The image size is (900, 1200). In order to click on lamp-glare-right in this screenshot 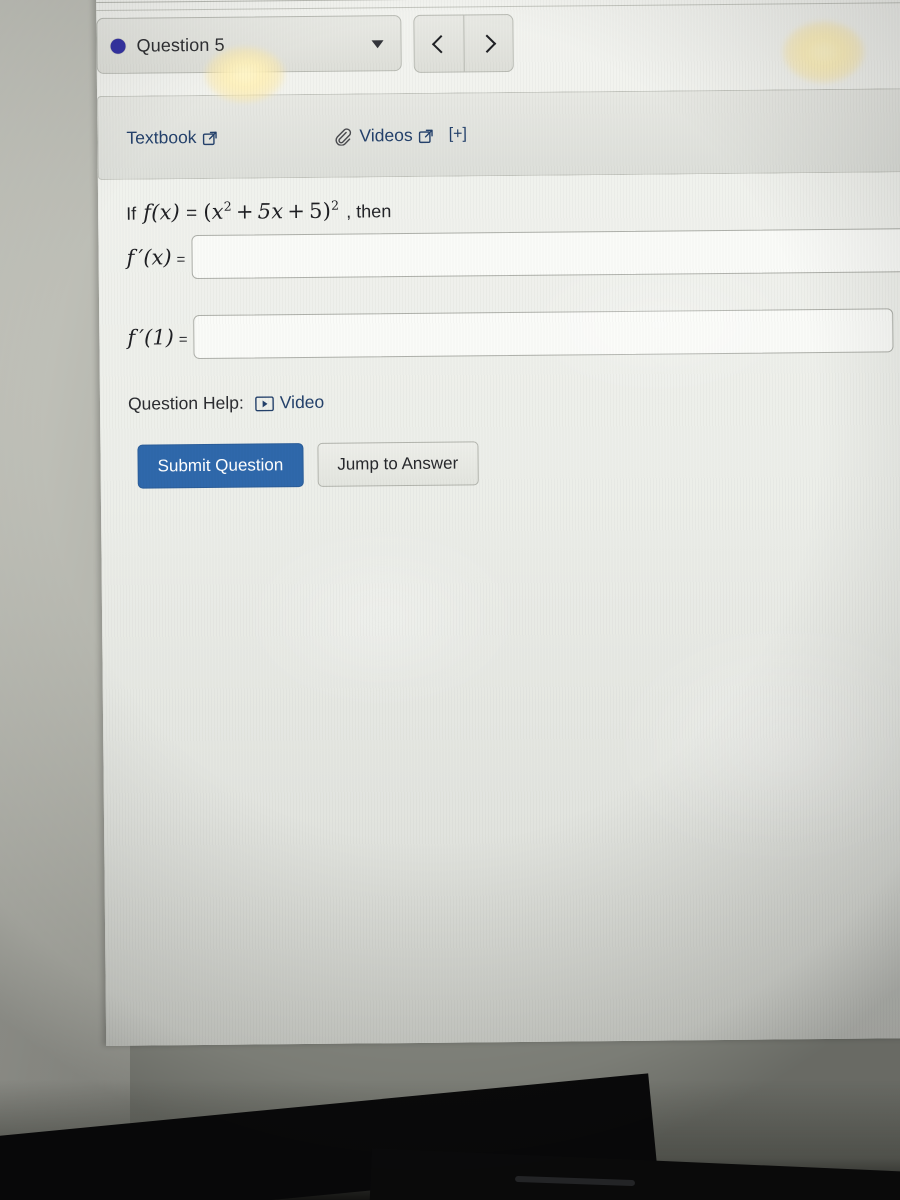, I will do `click(823, 52)`.